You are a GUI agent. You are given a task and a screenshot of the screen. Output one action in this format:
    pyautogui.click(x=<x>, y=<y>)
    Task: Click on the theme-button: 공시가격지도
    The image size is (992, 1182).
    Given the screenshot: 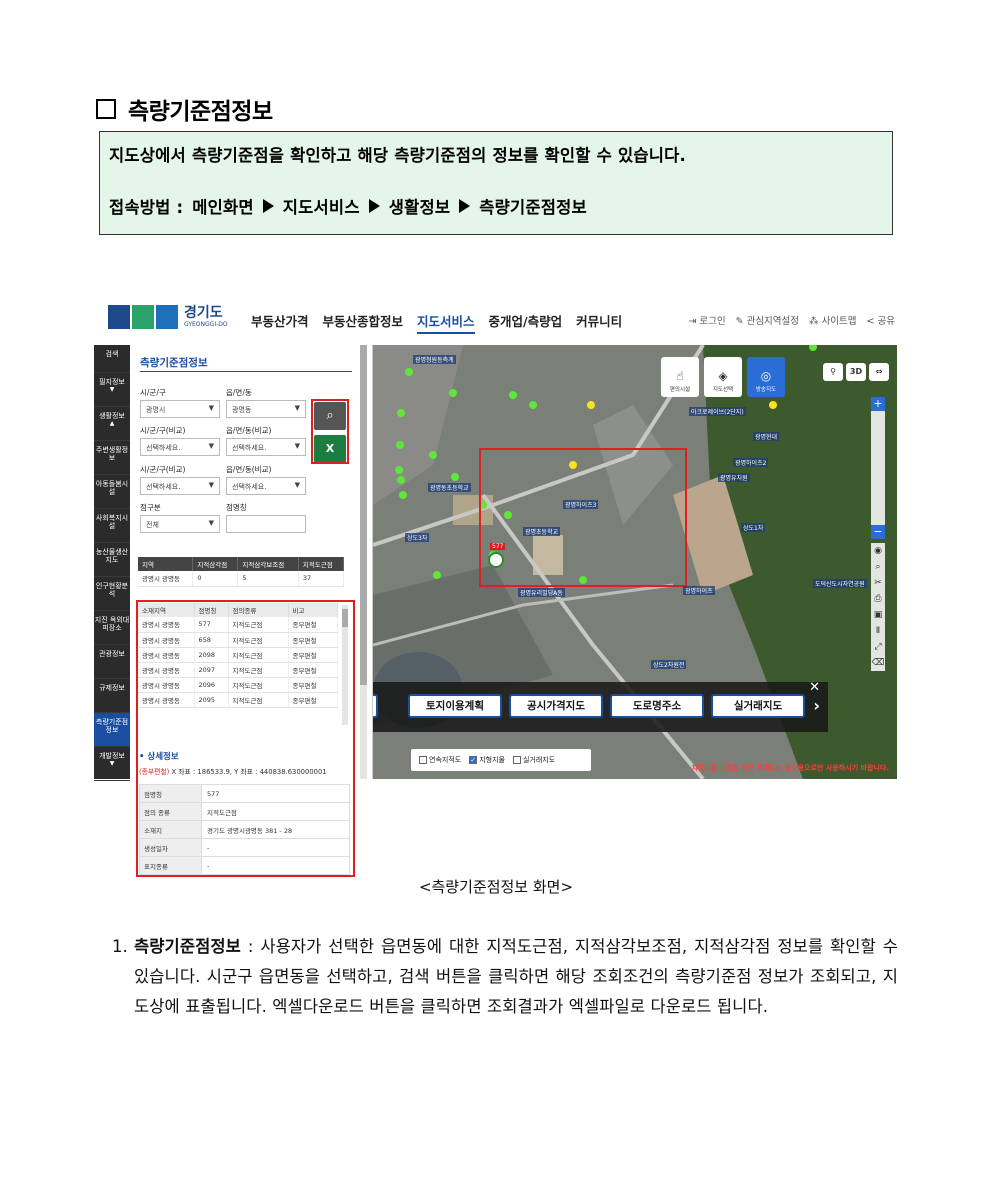 What is the action you would take?
    pyautogui.click(x=556, y=706)
    